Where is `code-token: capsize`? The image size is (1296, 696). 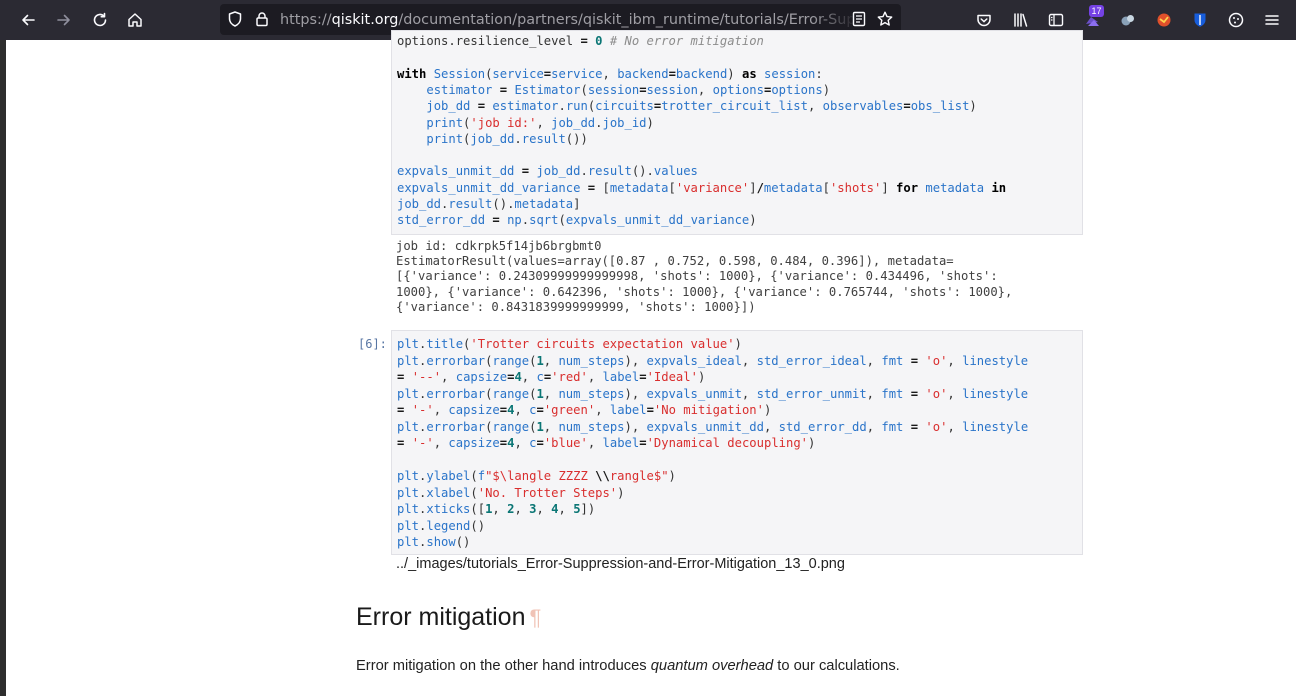
code-token: capsize is located at coordinates (474, 410).